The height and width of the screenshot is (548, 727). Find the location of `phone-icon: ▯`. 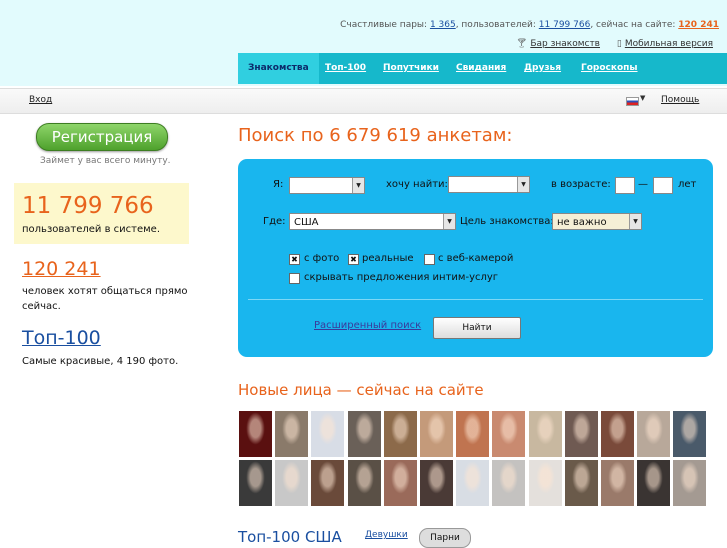

phone-icon: ▯ is located at coordinates (619, 44).